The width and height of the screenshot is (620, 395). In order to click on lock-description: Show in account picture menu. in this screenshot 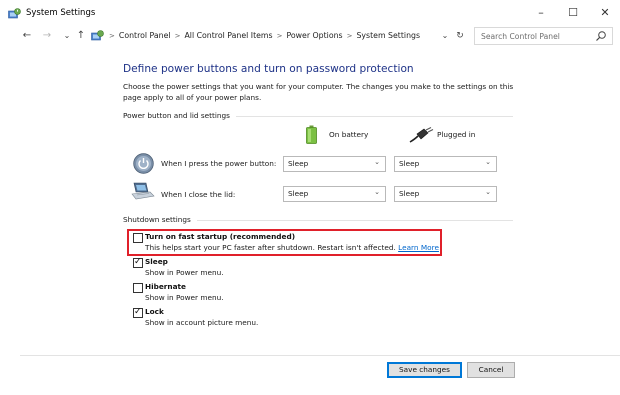, I will do `click(202, 322)`.